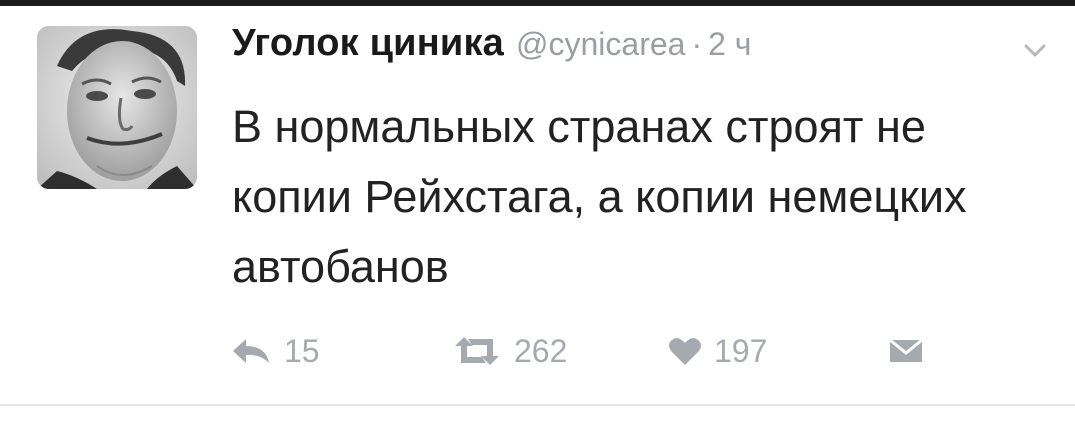 The width and height of the screenshot is (1075, 424). What do you see at coordinates (537, 3) in the screenshot?
I see `top-bar` at bounding box center [537, 3].